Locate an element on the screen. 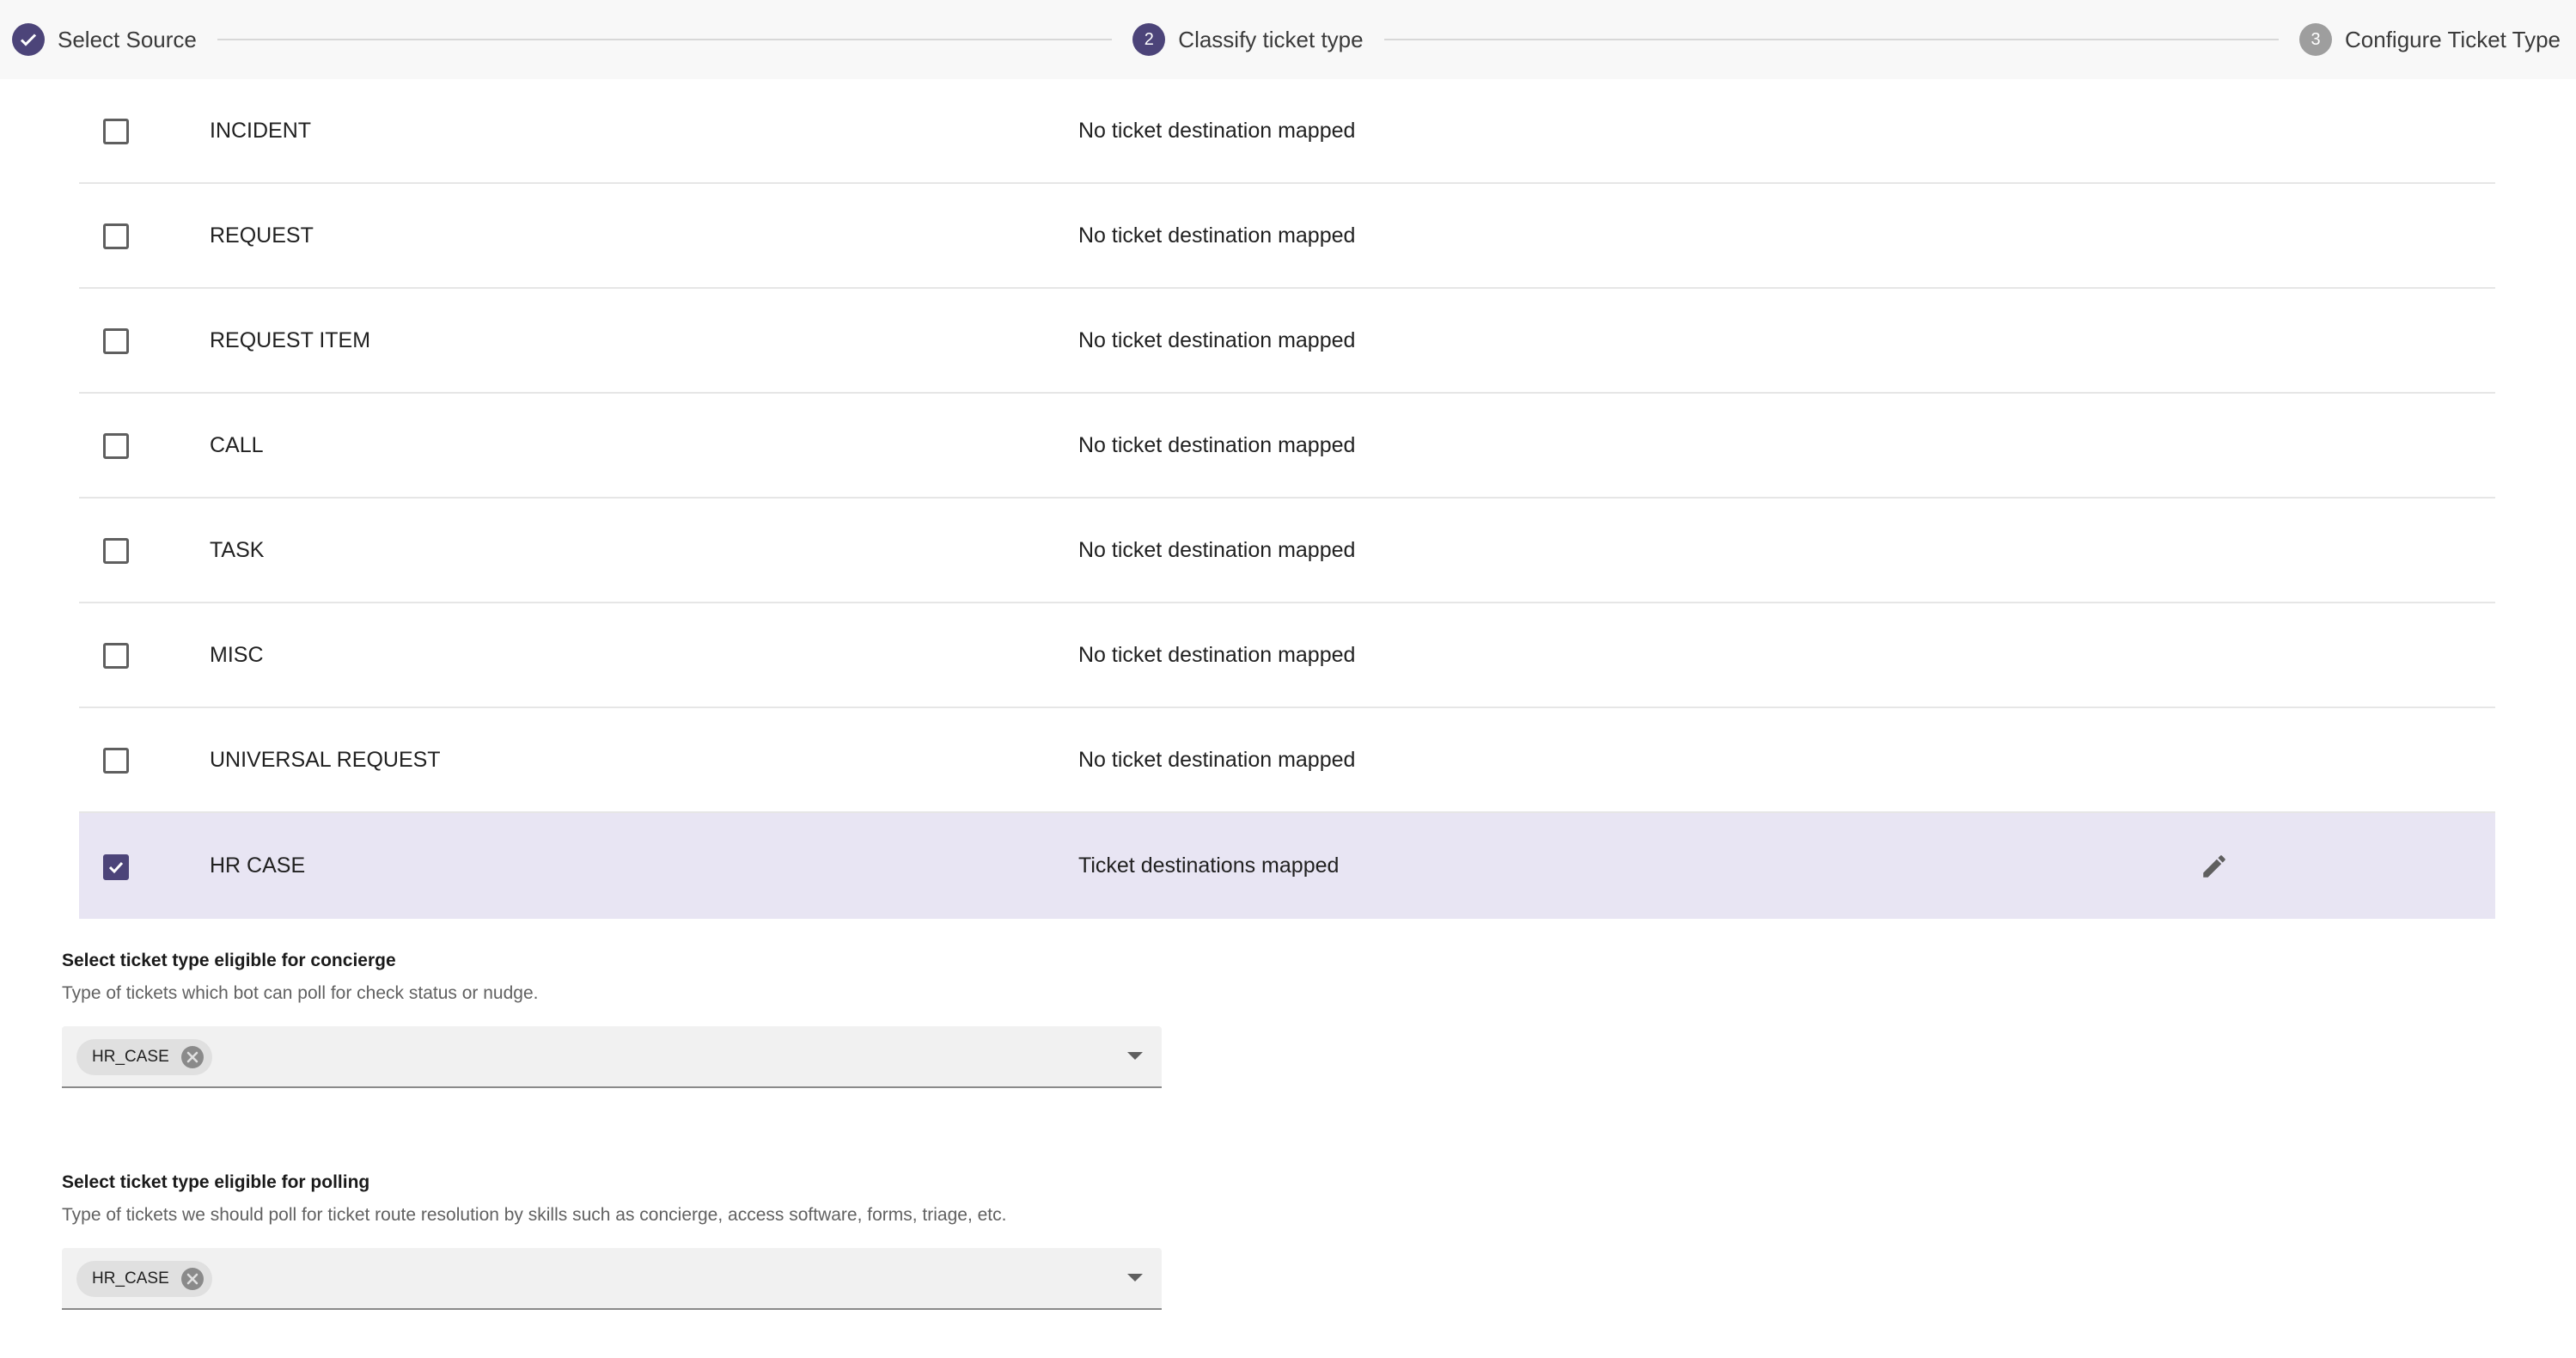  step-label: Select Source is located at coordinates (127, 39).